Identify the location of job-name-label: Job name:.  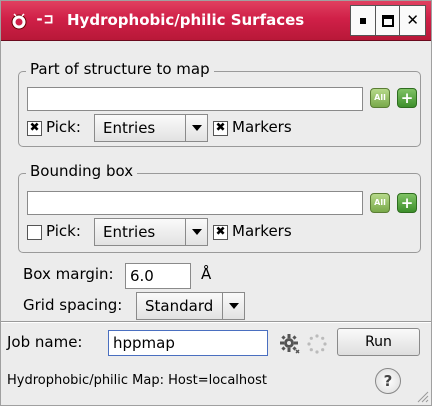
(45, 342).